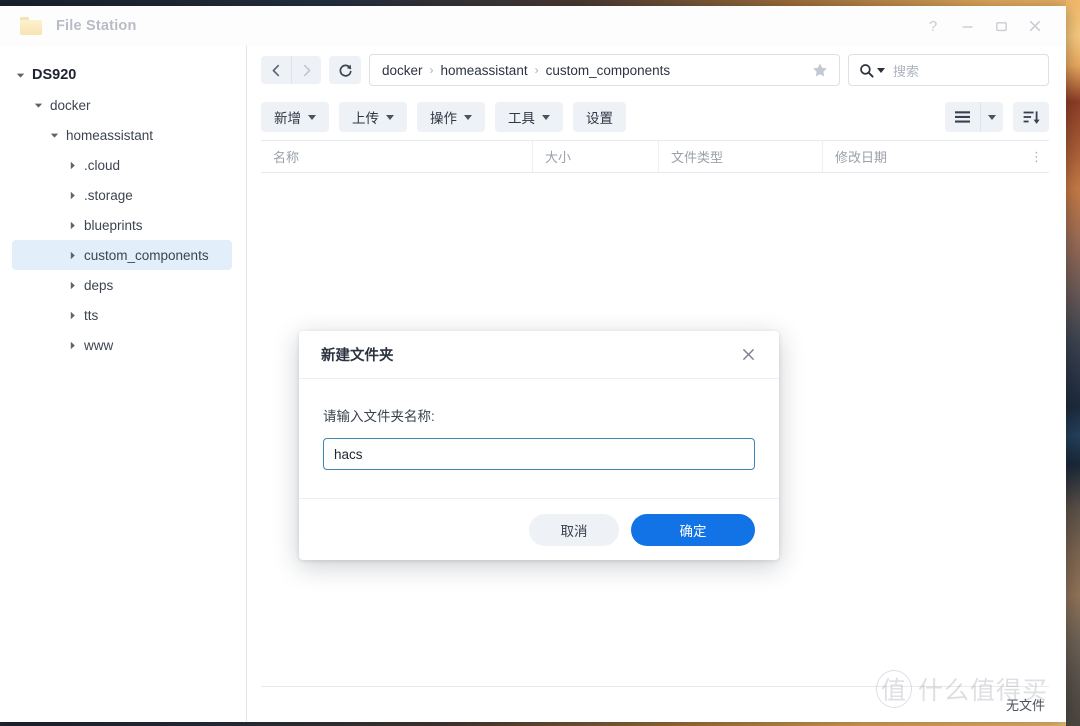 This screenshot has height=726, width=1080. What do you see at coordinates (54, 75) in the screenshot?
I see `sidebar-item-label: DS920` at bounding box center [54, 75].